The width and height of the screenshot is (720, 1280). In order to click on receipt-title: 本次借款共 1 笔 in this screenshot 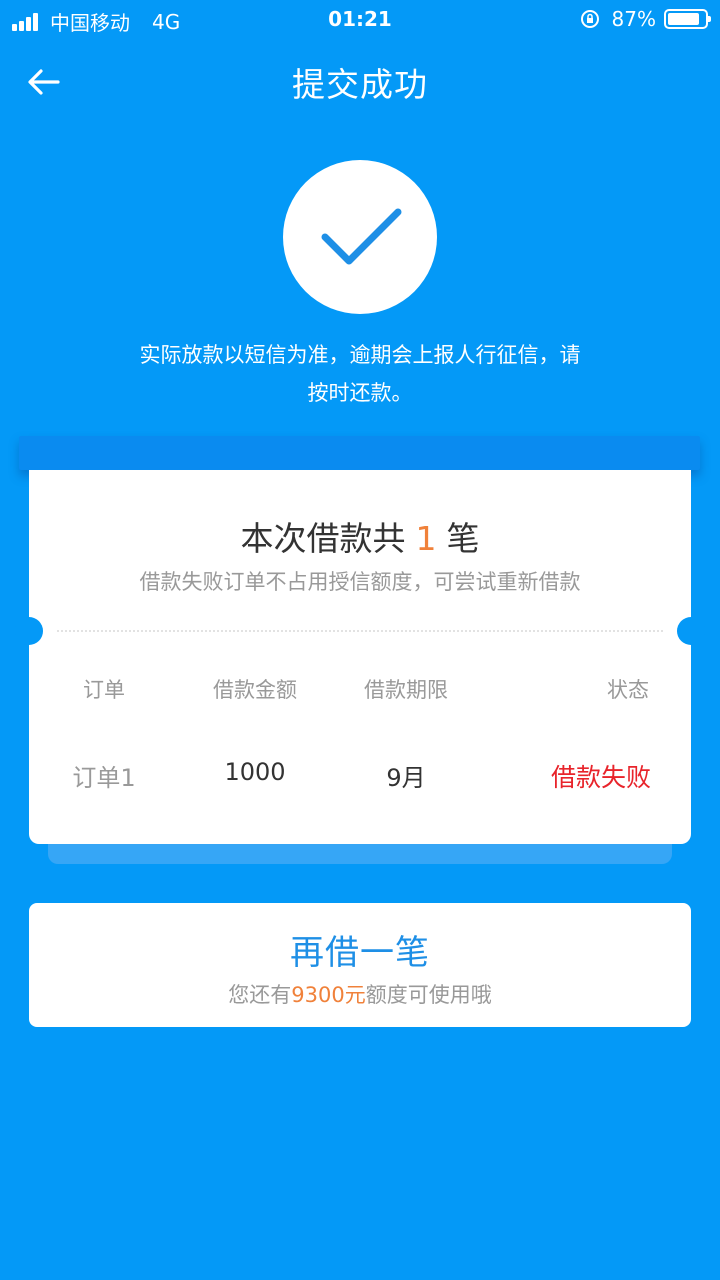, I will do `click(360, 536)`.